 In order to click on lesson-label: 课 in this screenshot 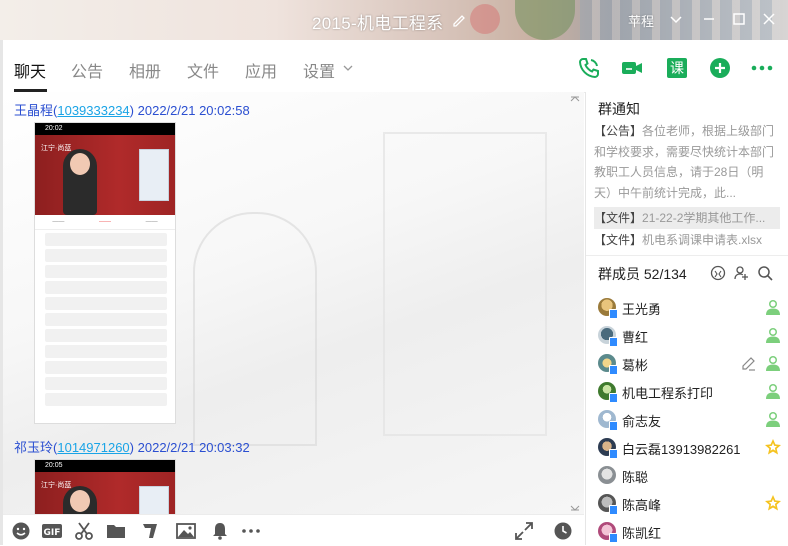, I will do `click(677, 69)`.